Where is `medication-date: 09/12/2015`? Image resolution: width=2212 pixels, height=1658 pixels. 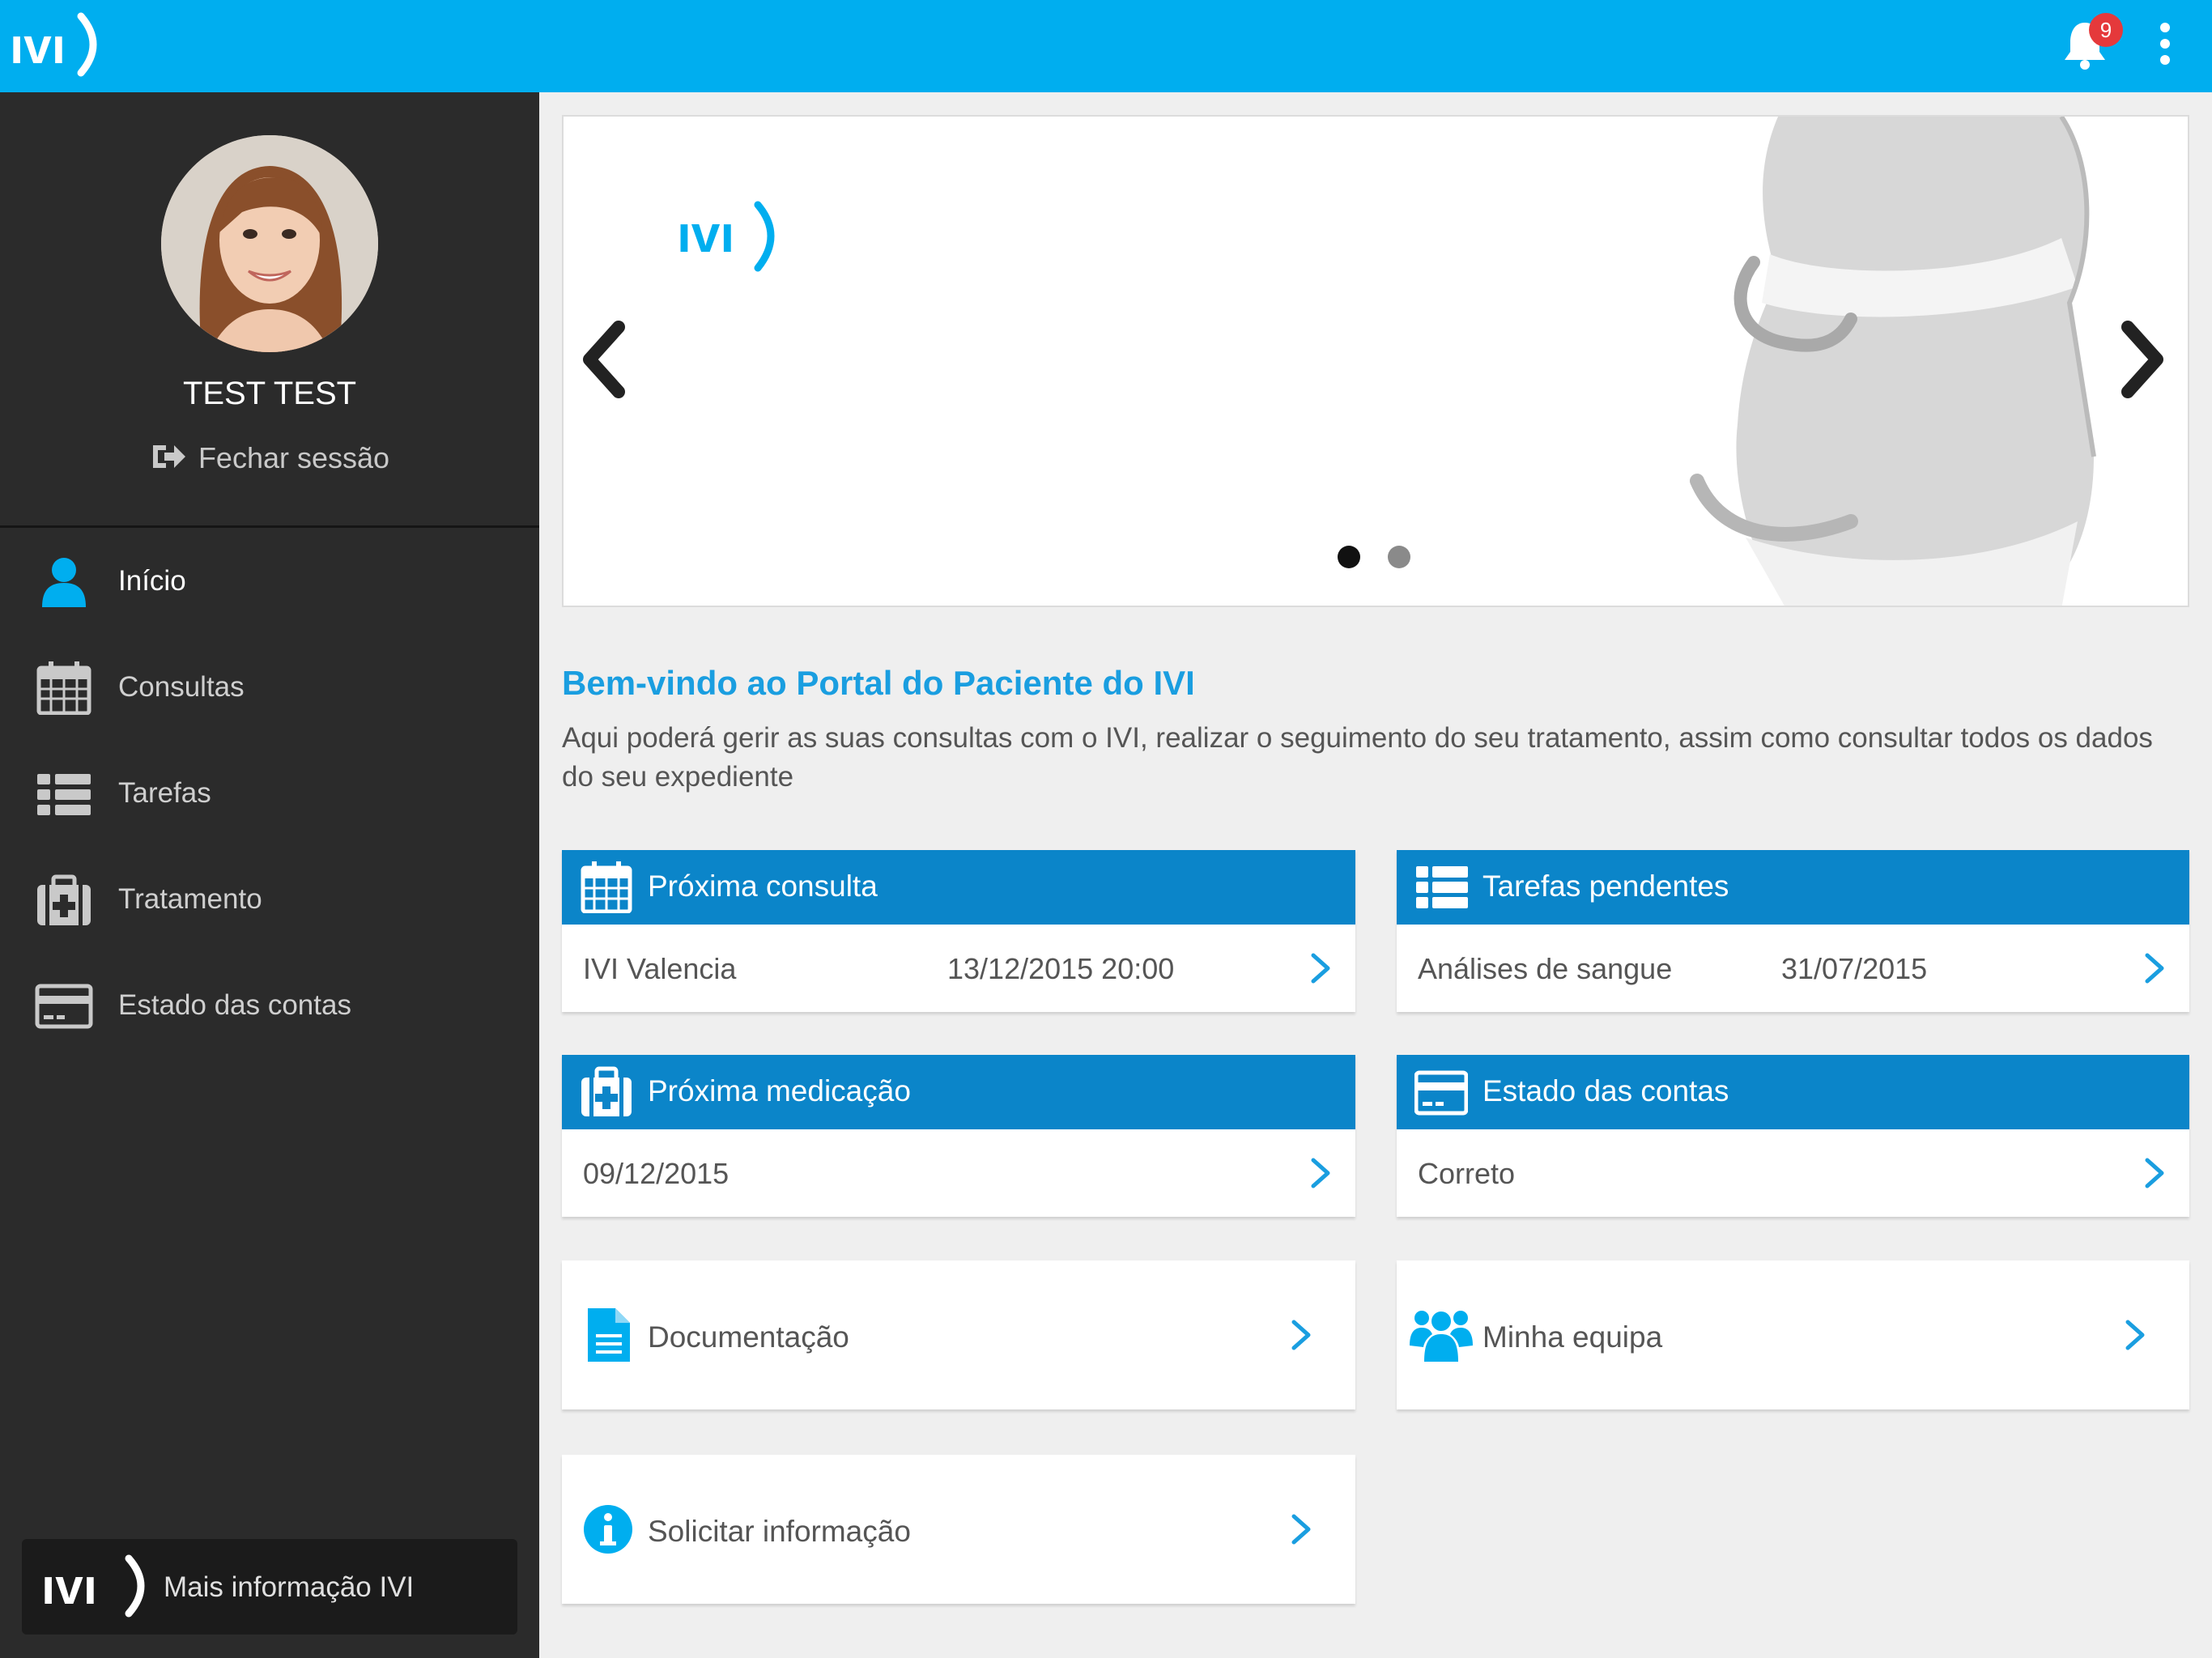
medication-date: 09/12/2015 is located at coordinates (657, 1173).